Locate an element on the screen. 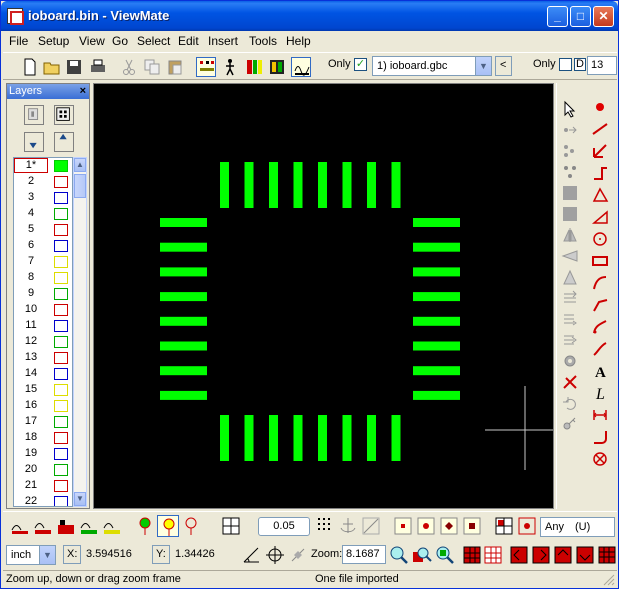  layer-row: 17 is located at coordinates (43, 422).